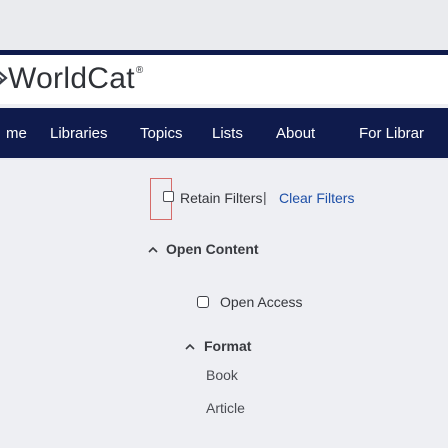 This screenshot has width=448, height=448. I want to click on browser-top-bar, so click(224, 25).